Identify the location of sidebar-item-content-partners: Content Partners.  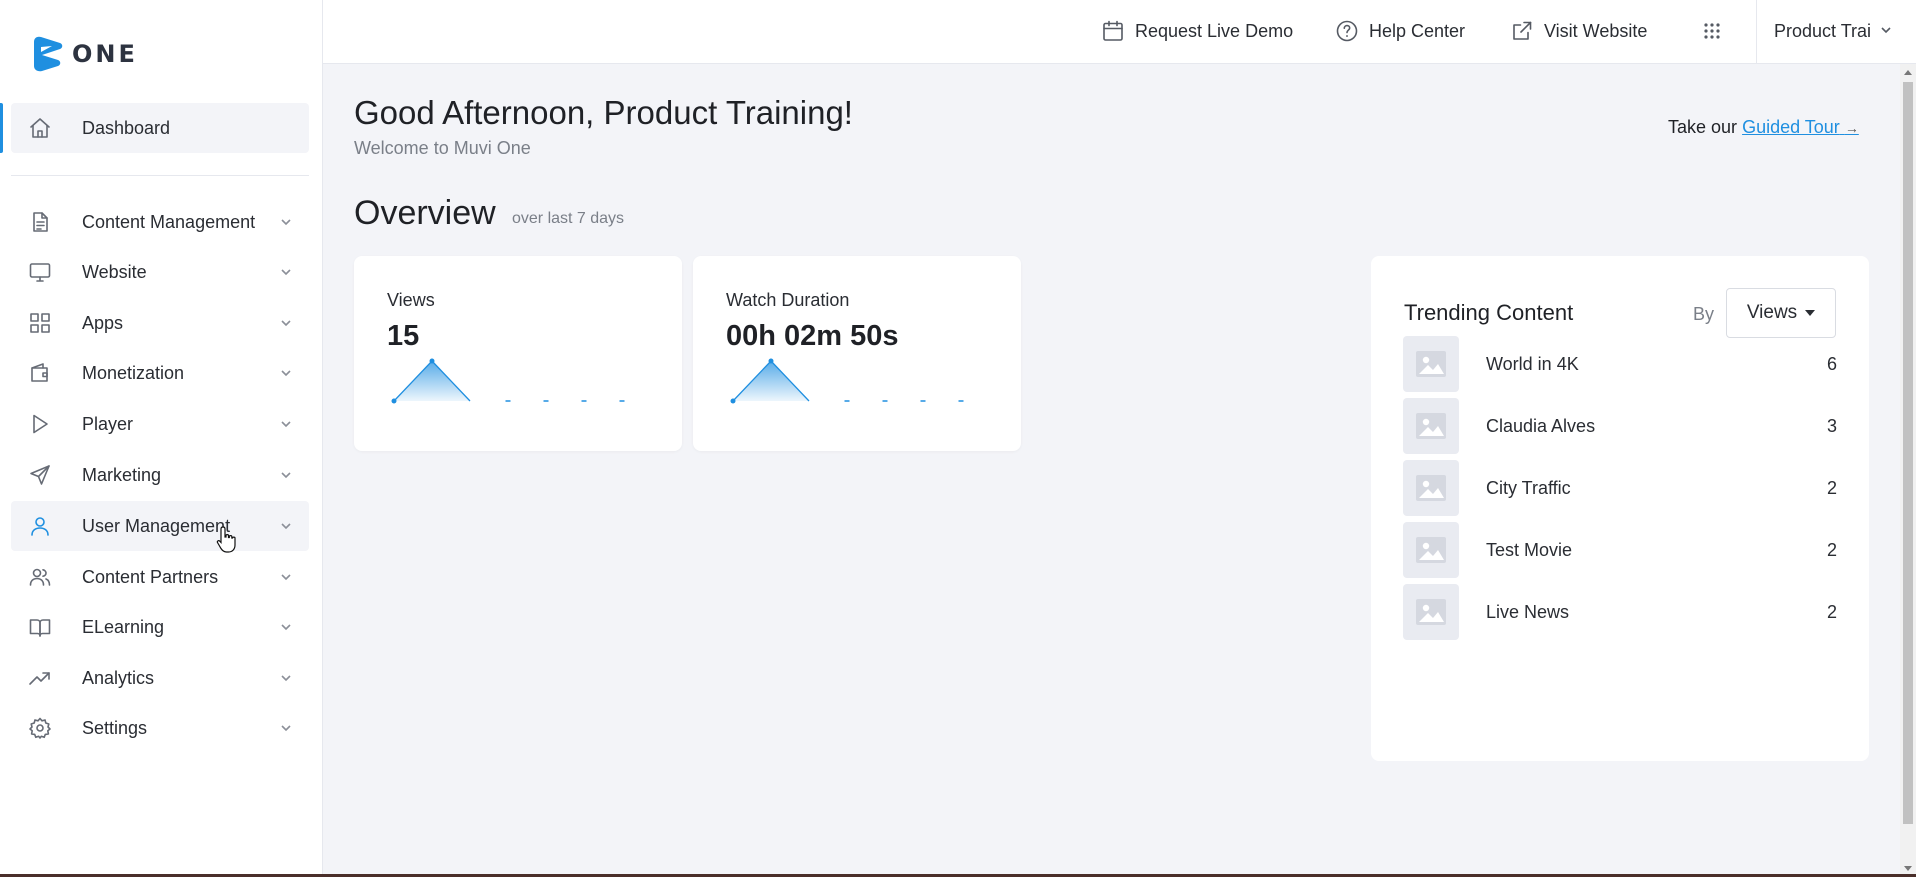
(160, 577).